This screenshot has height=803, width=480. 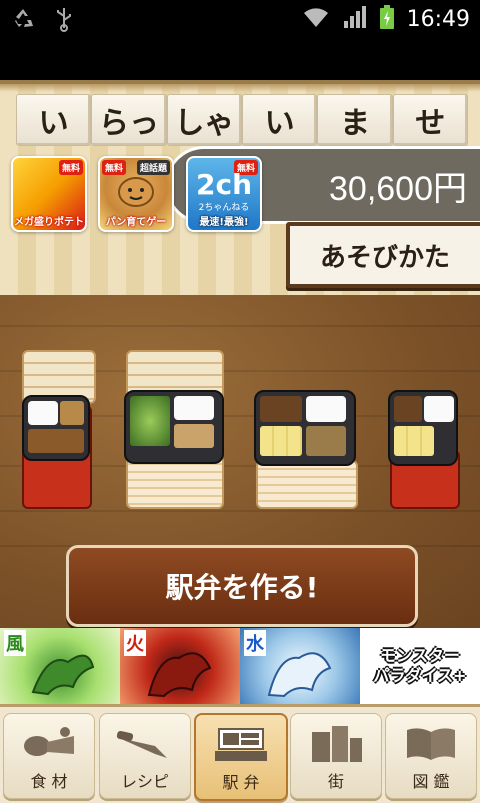 I want to click on banner-title: モンスター パラダイス+, so click(x=420, y=666).